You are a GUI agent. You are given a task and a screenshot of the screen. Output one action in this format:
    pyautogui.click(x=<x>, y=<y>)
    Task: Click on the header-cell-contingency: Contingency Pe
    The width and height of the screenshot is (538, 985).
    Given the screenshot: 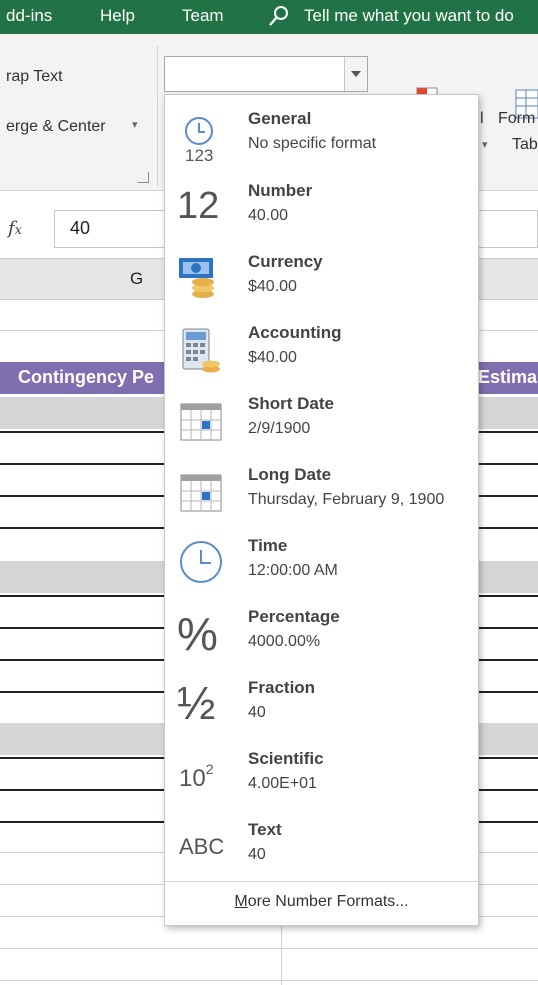 What is the action you would take?
    pyautogui.click(x=86, y=377)
    